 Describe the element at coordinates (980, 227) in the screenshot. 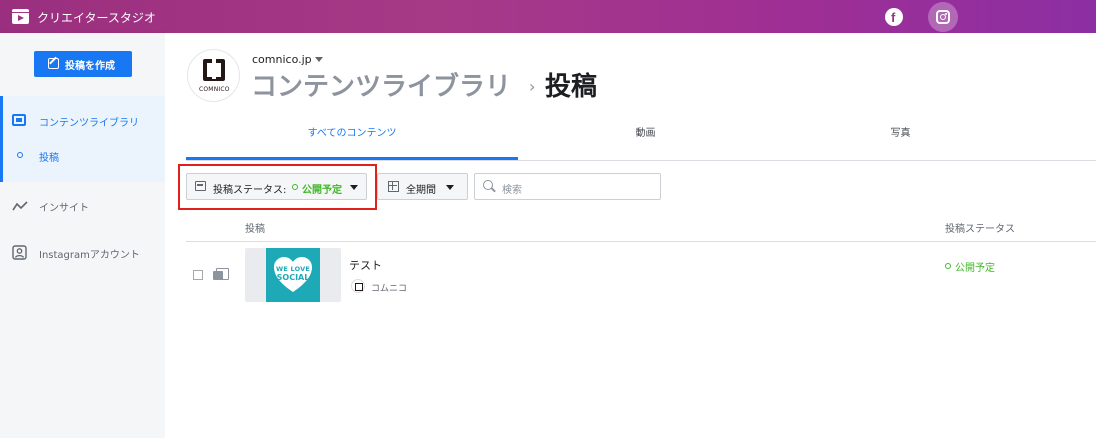

I see `column-header-status: 投稿ステータス` at that location.